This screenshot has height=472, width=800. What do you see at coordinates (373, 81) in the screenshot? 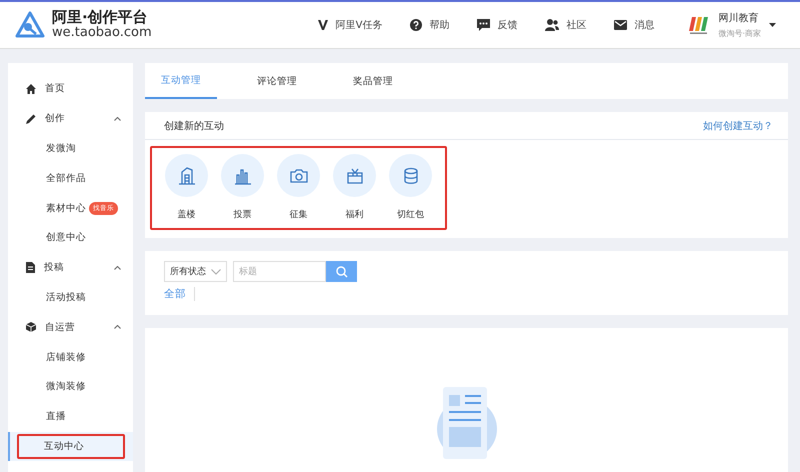
I see `tab: 奖品管理` at bounding box center [373, 81].